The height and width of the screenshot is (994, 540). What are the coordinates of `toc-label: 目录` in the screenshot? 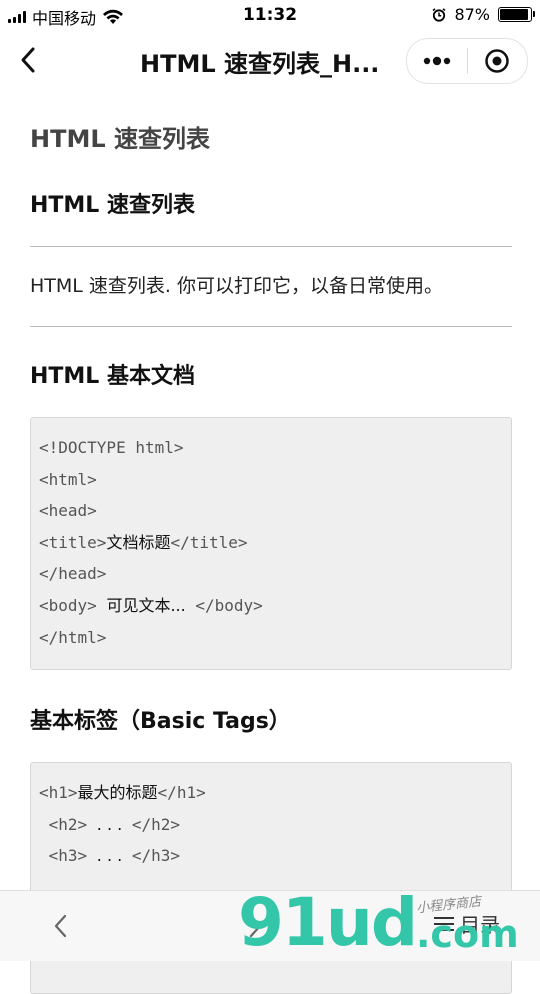 It's located at (480, 925).